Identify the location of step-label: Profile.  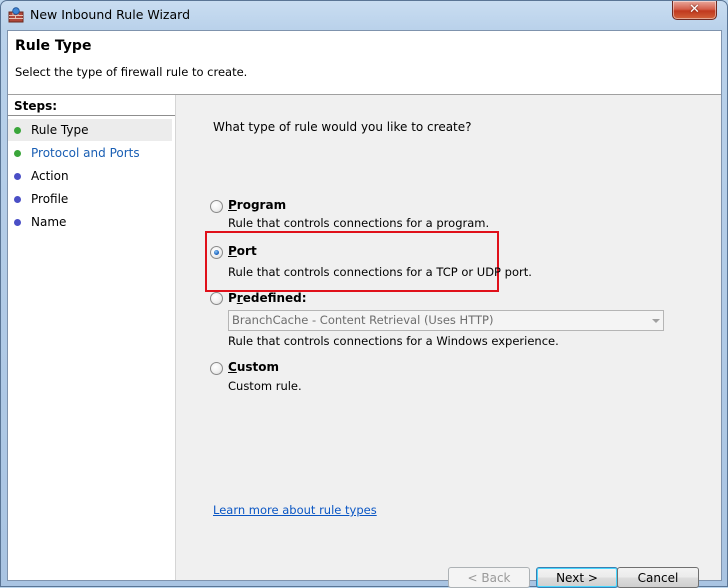
(50, 199).